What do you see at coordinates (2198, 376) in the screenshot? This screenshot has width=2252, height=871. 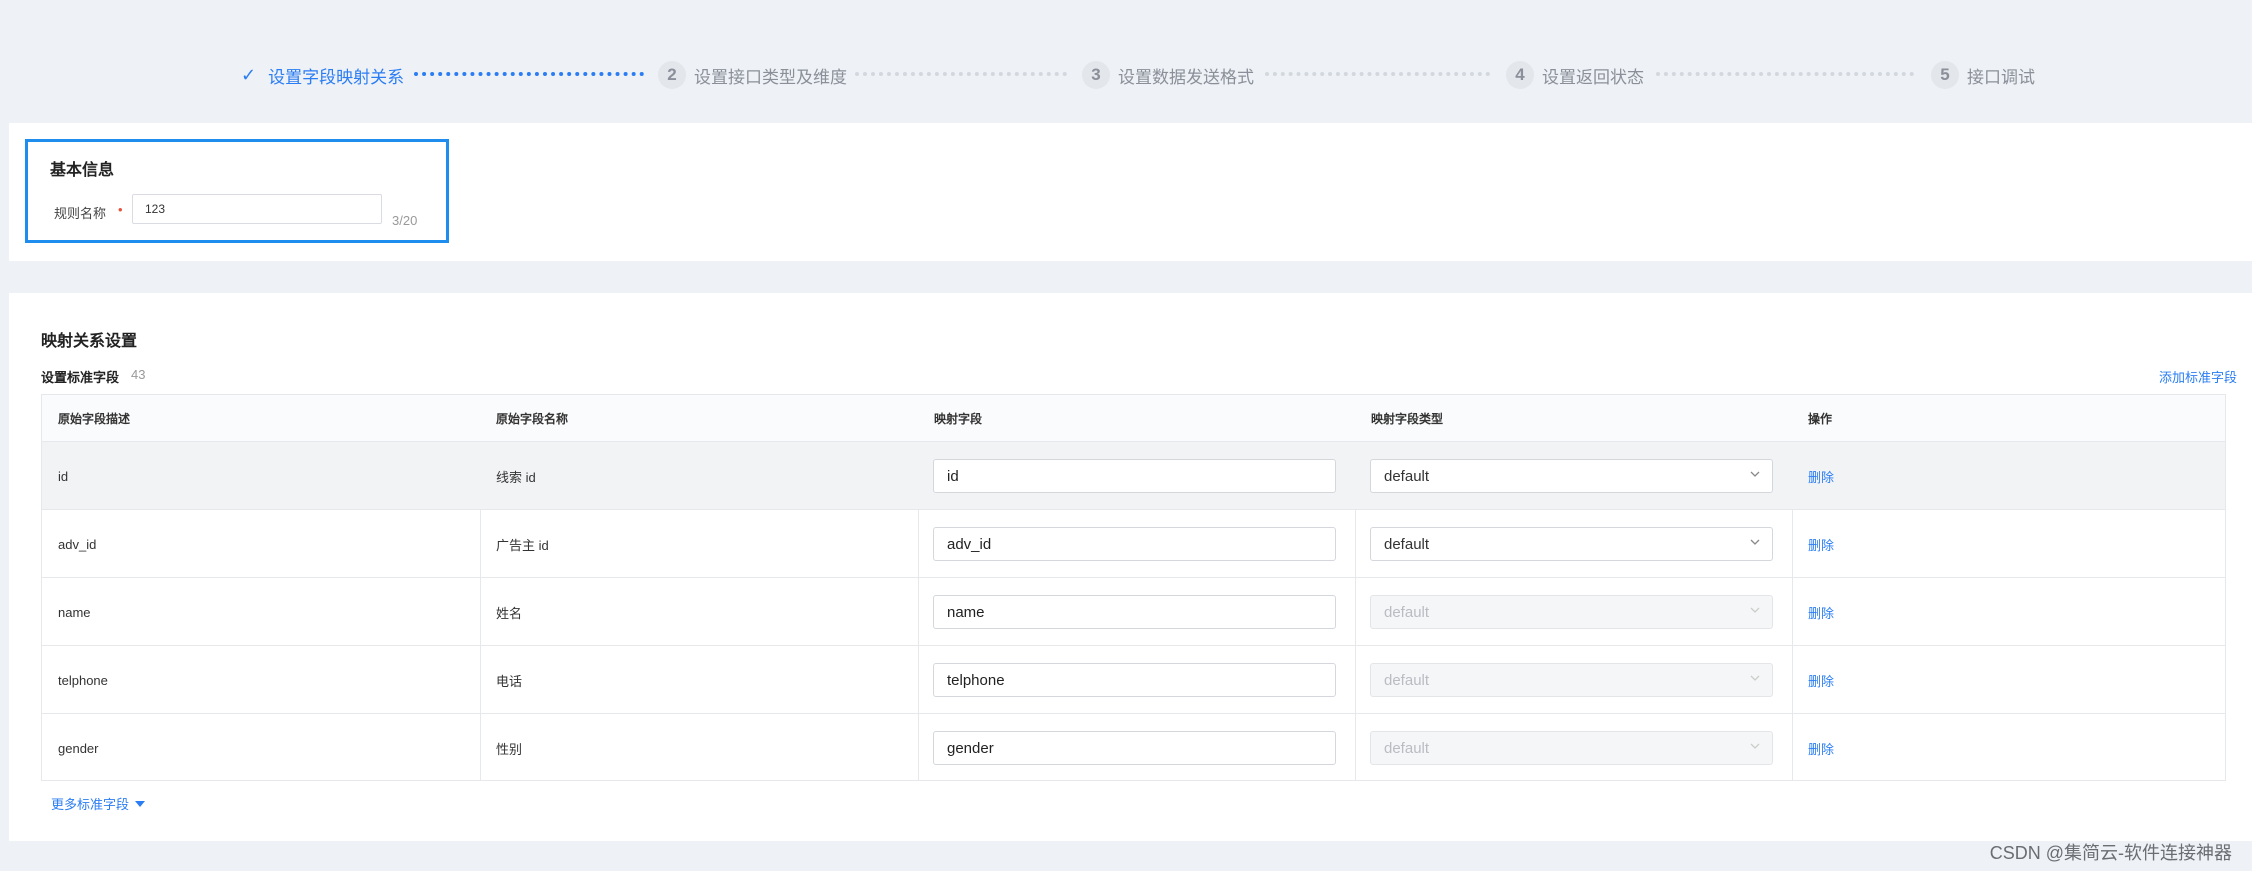 I see `add-standard-field-link: 添加标准字段` at bounding box center [2198, 376].